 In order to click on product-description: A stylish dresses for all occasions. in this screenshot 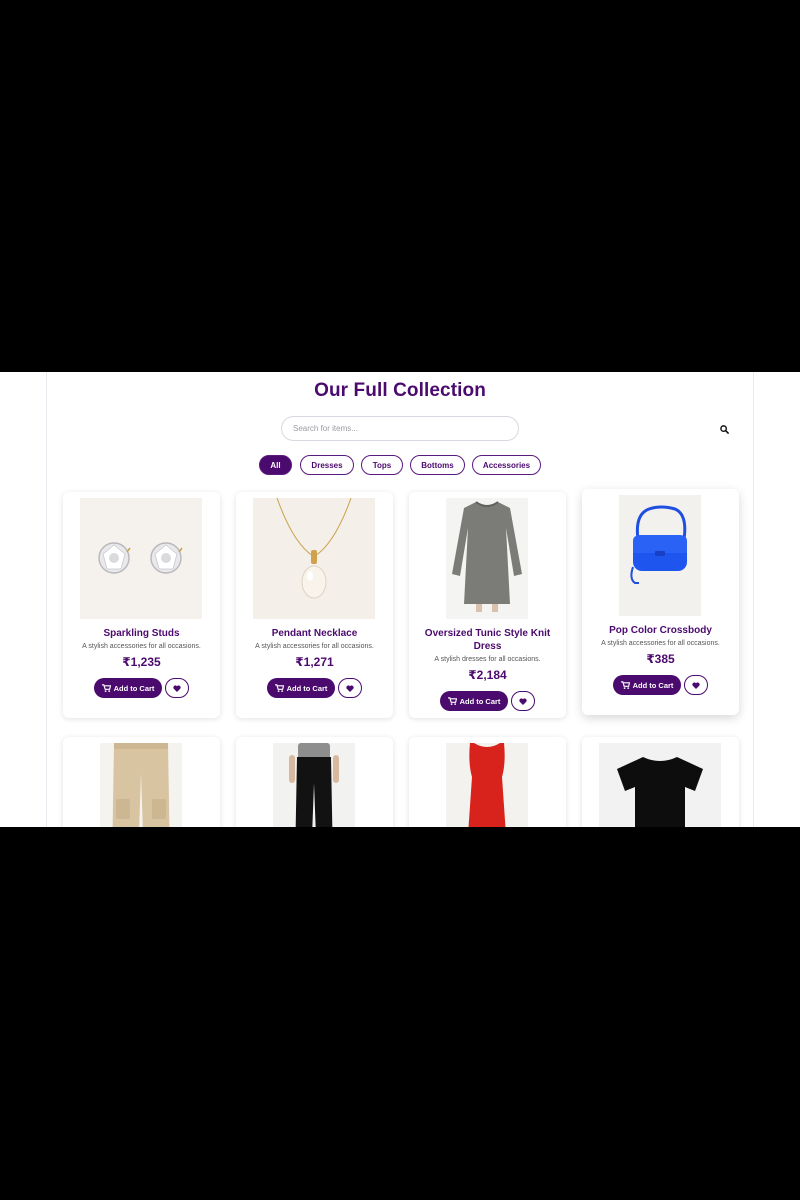, I will do `click(487, 659)`.